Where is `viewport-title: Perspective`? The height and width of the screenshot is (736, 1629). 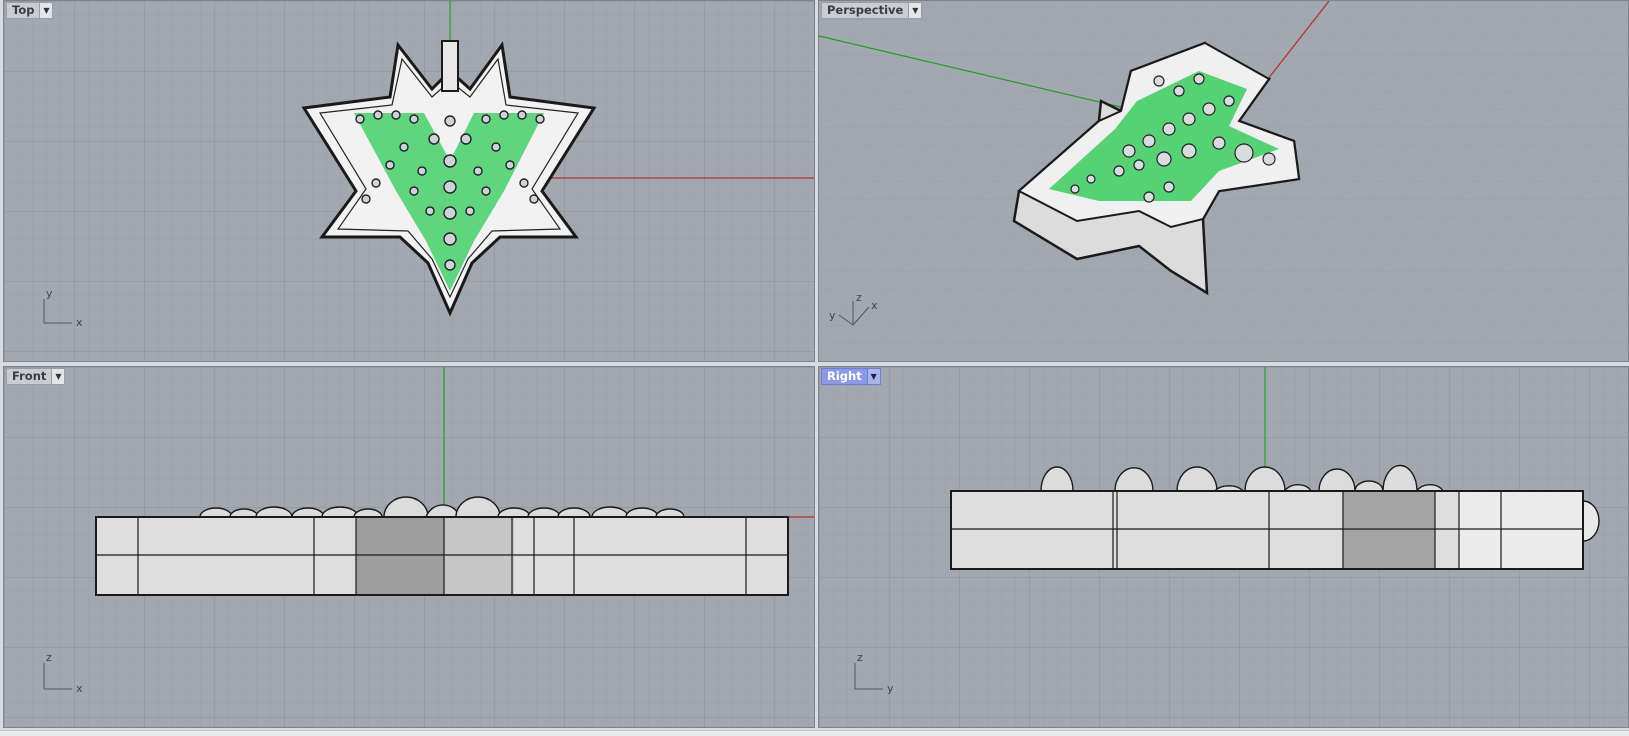 viewport-title: Perspective is located at coordinates (865, 10).